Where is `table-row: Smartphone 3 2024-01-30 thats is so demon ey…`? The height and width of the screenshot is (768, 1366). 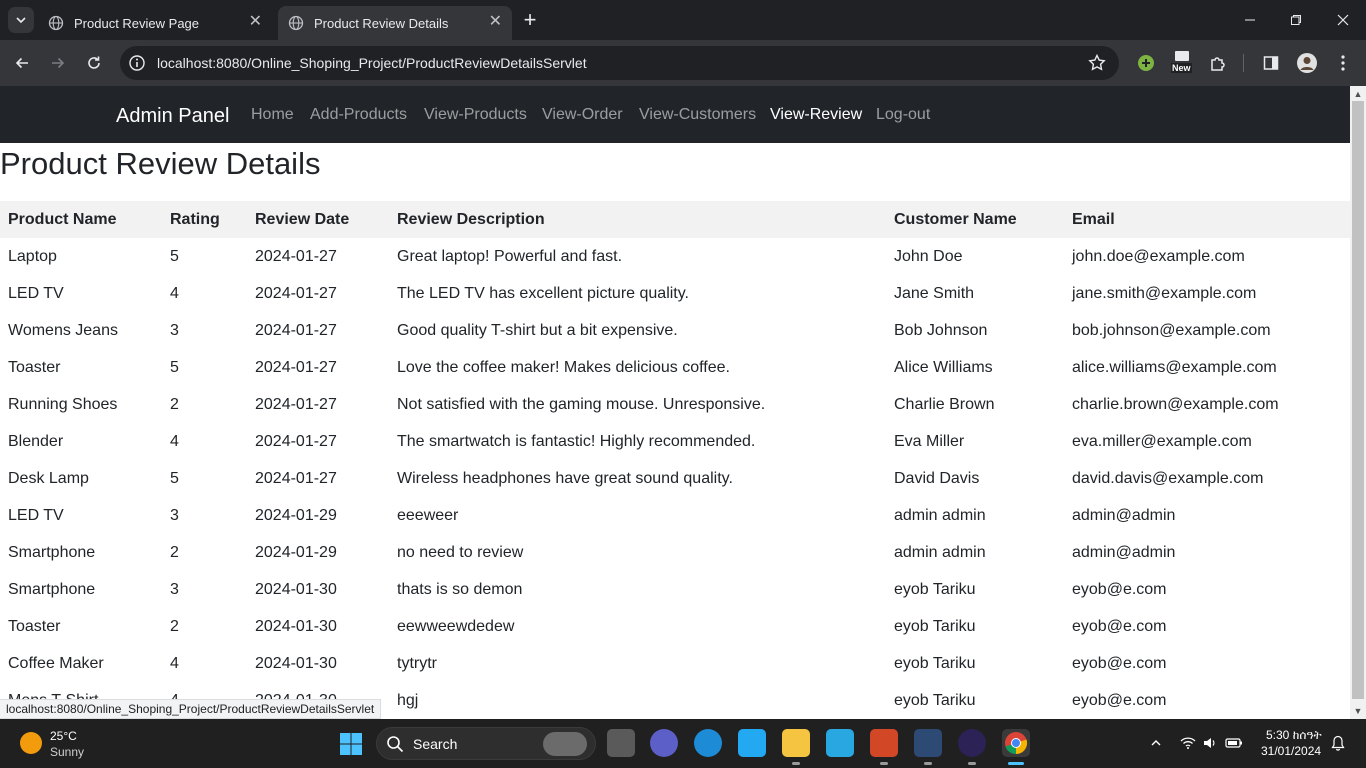
table-row: Smartphone 3 2024-01-30 thats is so demon ey… is located at coordinates (675, 589).